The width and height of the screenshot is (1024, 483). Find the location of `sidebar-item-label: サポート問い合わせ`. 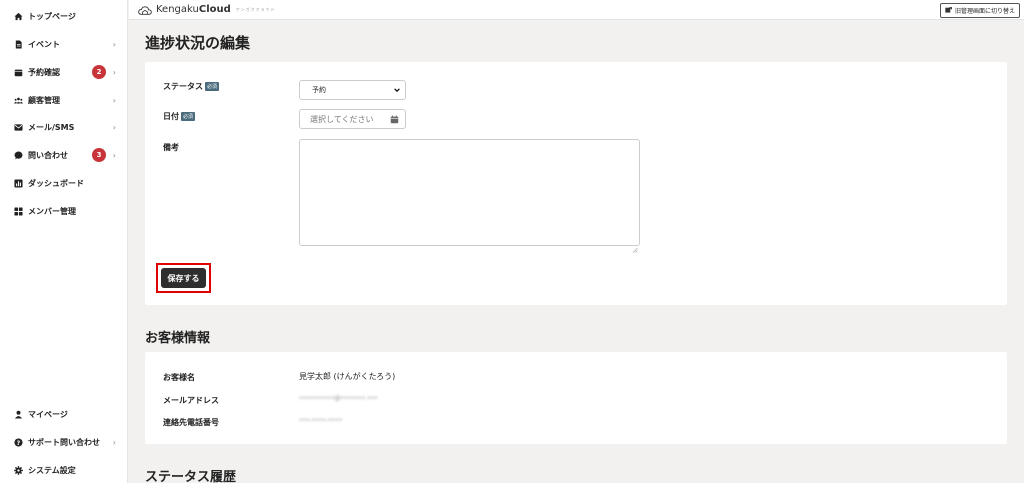

sidebar-item-label: サポート問い合わせ is located at coordinates (64, 442).